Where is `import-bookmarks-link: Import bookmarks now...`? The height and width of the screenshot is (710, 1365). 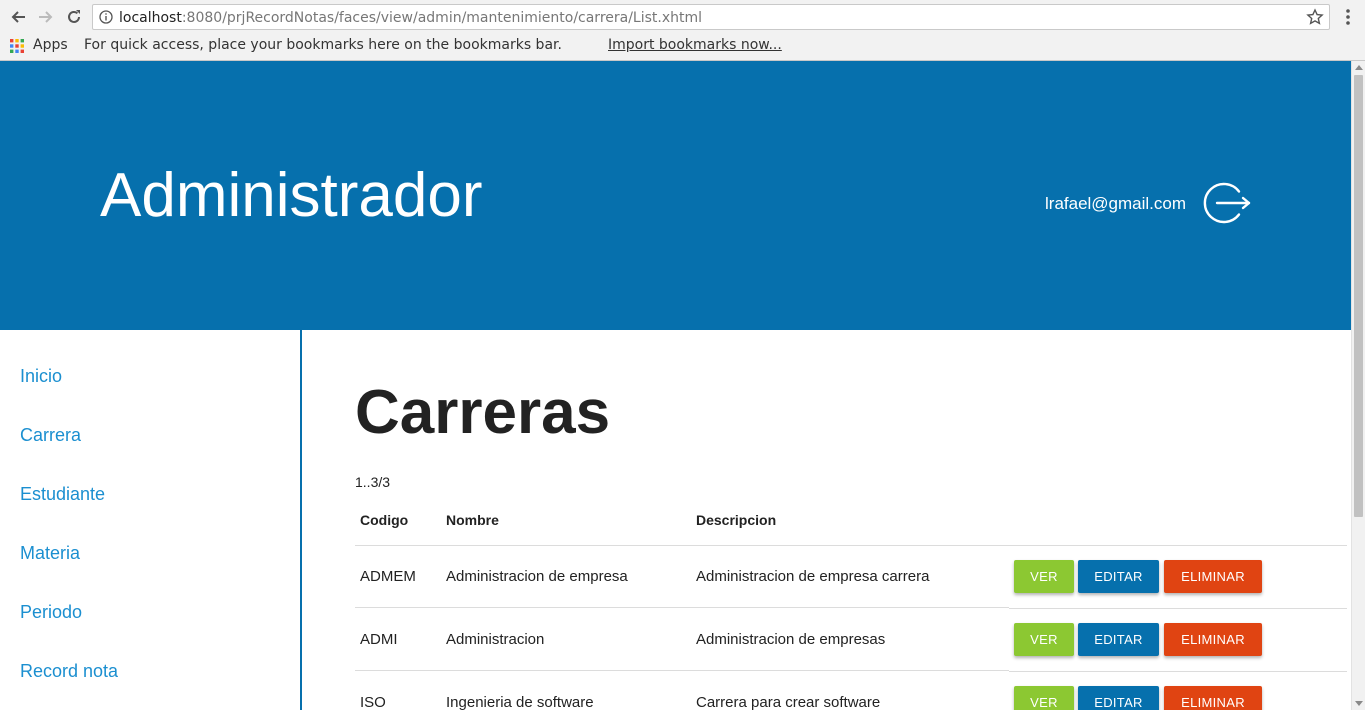
import-bookmarks-link: Import bookmarks now... is located at coordinates (695, 45).